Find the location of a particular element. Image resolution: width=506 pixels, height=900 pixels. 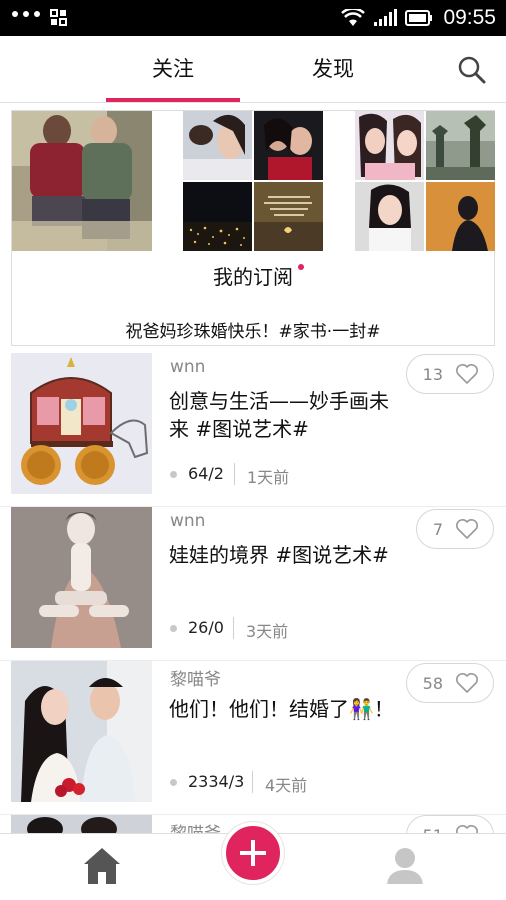

signal-icon is located at coordinates (386, 17).